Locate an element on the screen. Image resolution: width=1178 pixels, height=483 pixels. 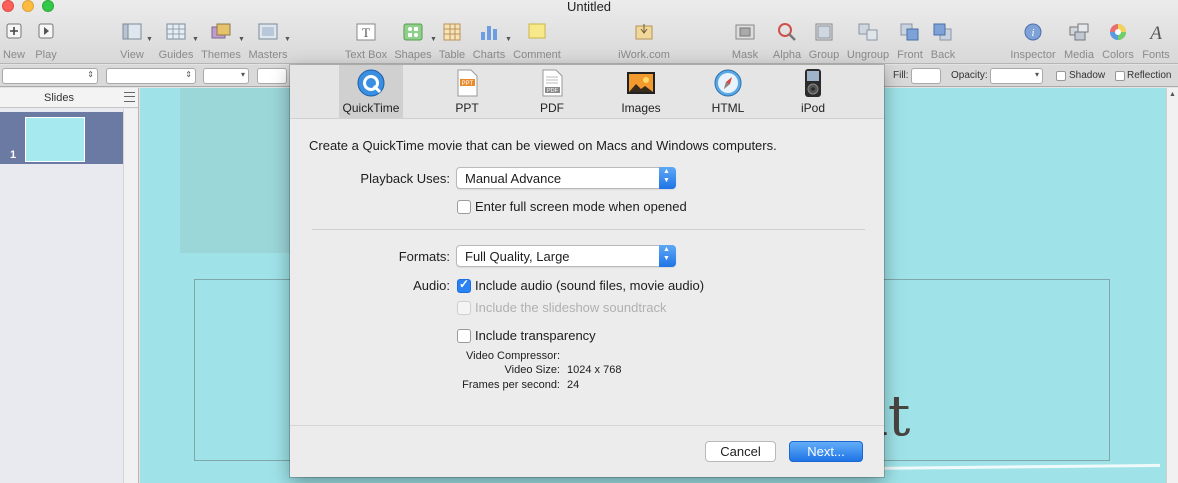
video-compressor-label: Video Compressor: is located at coordinates (513, 356).